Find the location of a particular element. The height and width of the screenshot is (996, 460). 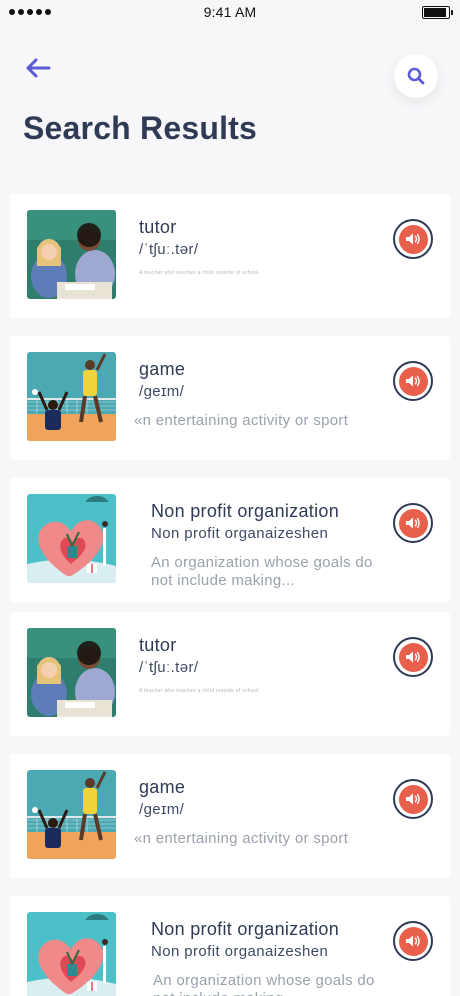

status-time: 9:41 AM is located at coordinates (230, 12).